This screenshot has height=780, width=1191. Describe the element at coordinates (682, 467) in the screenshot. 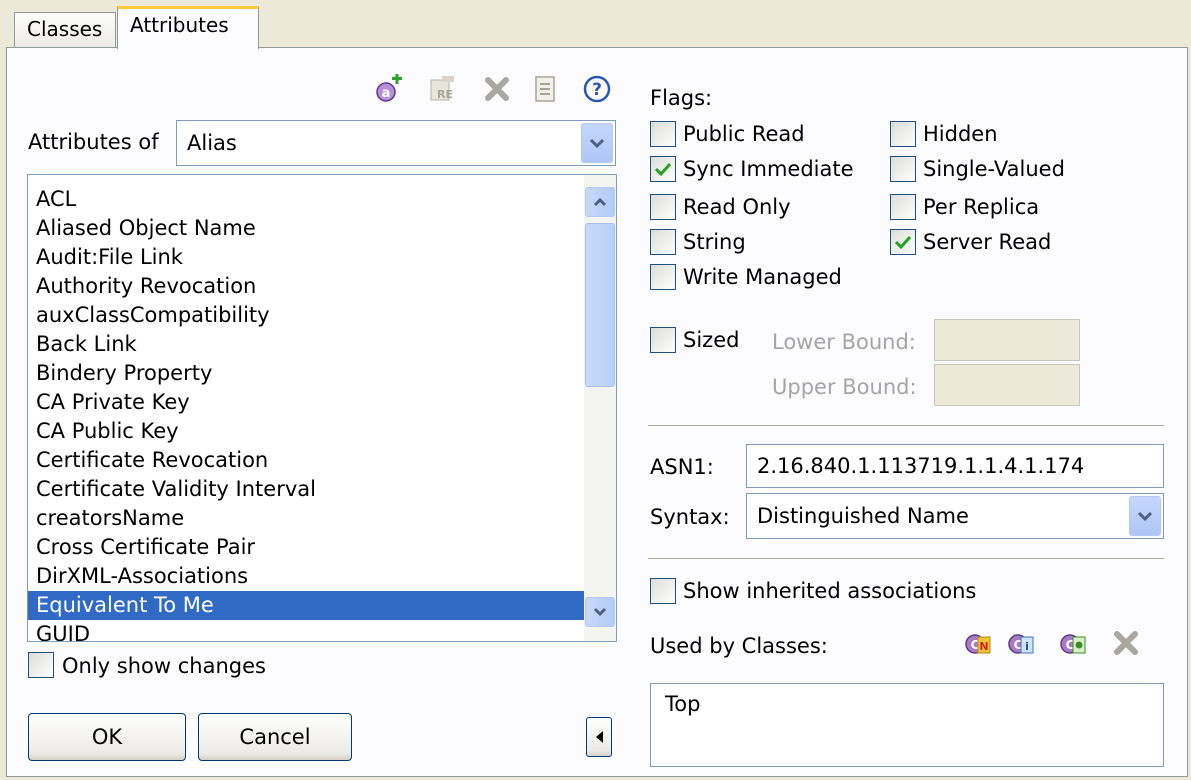

I see `asn1-label: ASN1:` at that location.